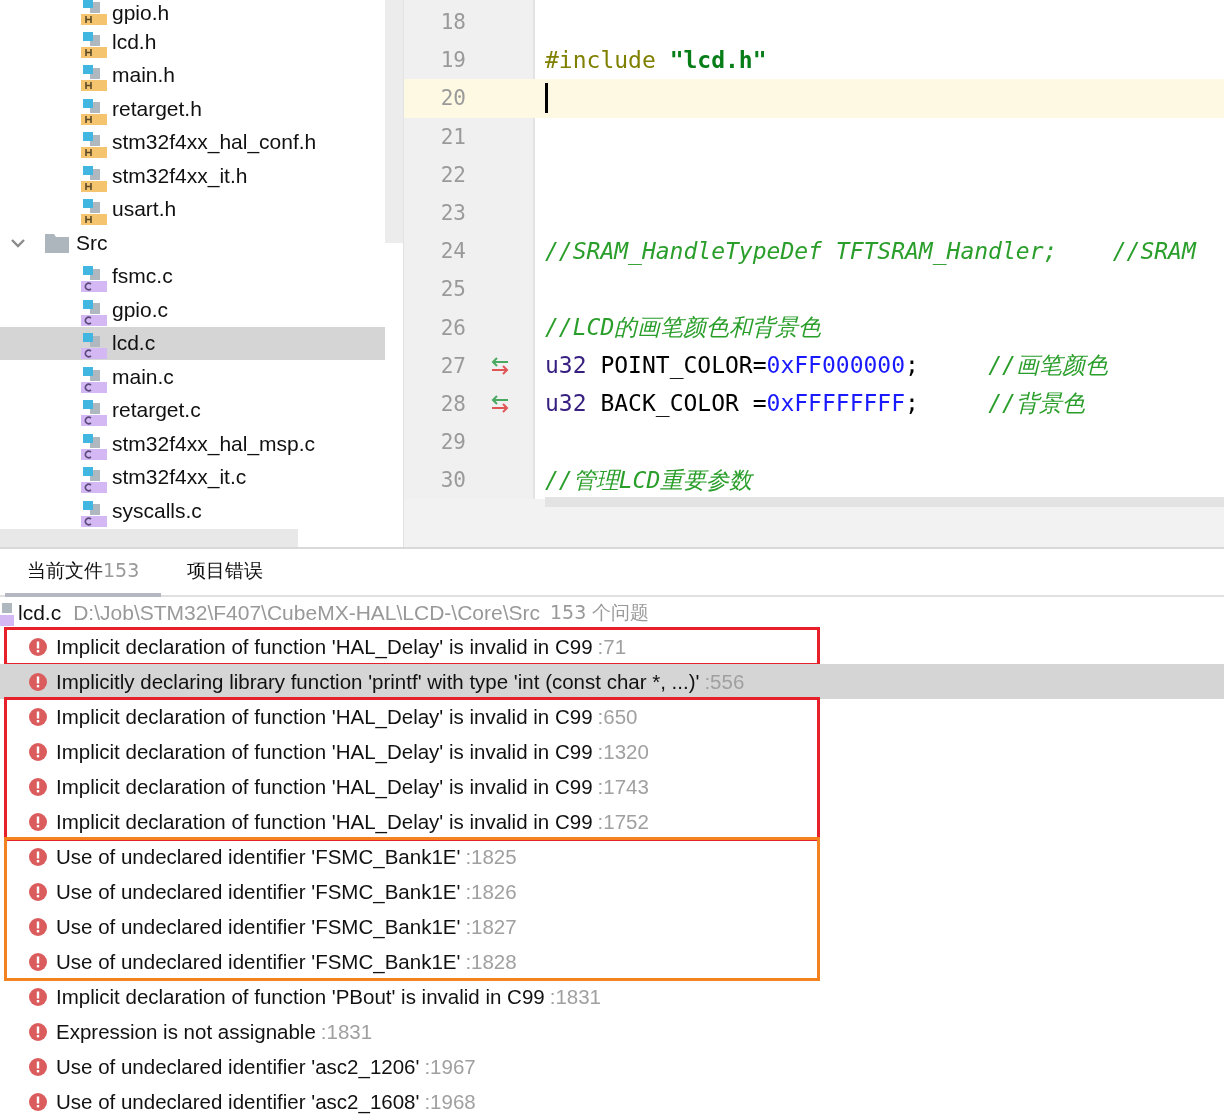 This screenshot has height=1117, width=1224. I want to click on tree-item: main.h, so click(192, 75).